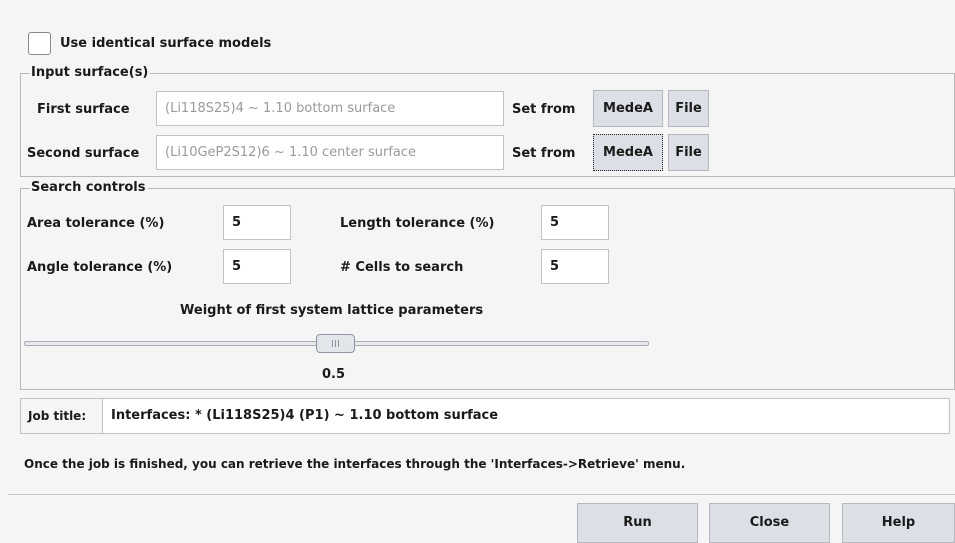 This screenshot has height=543, width=955. Describe the element at coordinates (57, 416) in the screenshot. I see `job-title-label: Job title:` at that location.